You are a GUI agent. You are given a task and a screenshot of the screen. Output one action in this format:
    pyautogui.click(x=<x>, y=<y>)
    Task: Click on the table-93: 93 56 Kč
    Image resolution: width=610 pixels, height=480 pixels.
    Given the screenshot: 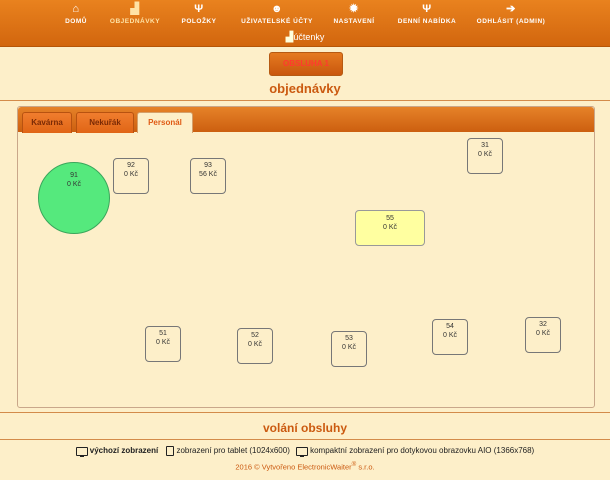 What is the action you would take?
    pyautogui.click(x=208, y=176)
    